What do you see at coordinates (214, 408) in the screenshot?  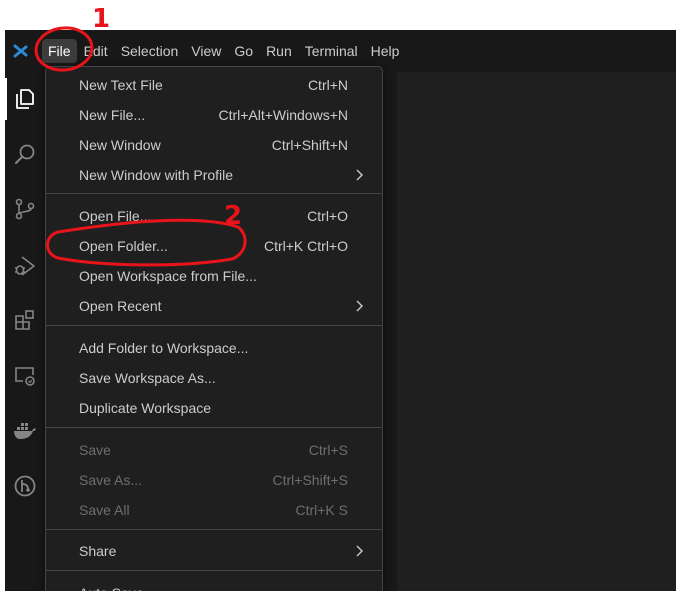 I see `menu-item-duplicate-workspace: Duplicate Workspace` at bounding box center [214, 408].